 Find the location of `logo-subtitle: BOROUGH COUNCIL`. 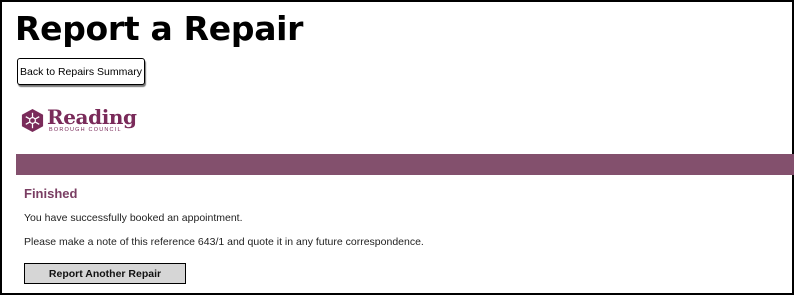

logo-subtitle: BOROUGH COUNCIL is located at coordinates (85, 130).